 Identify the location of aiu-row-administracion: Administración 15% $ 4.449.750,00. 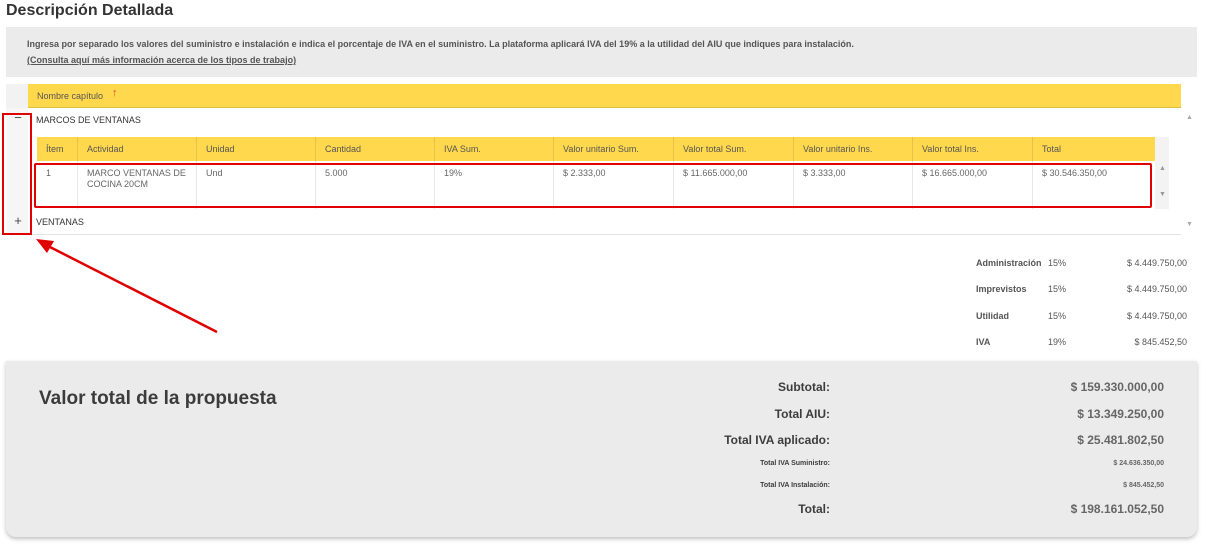
(1081, 265).